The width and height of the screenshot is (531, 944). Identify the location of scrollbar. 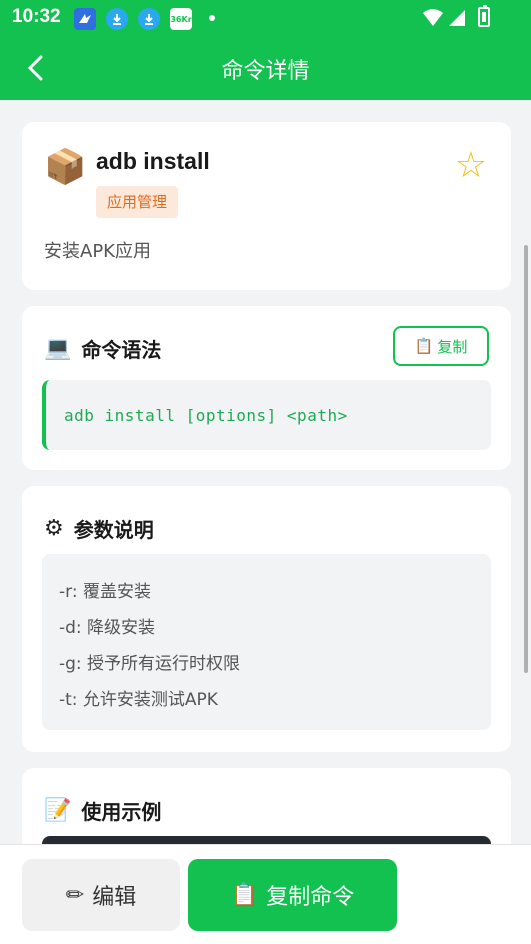
(526, 459).